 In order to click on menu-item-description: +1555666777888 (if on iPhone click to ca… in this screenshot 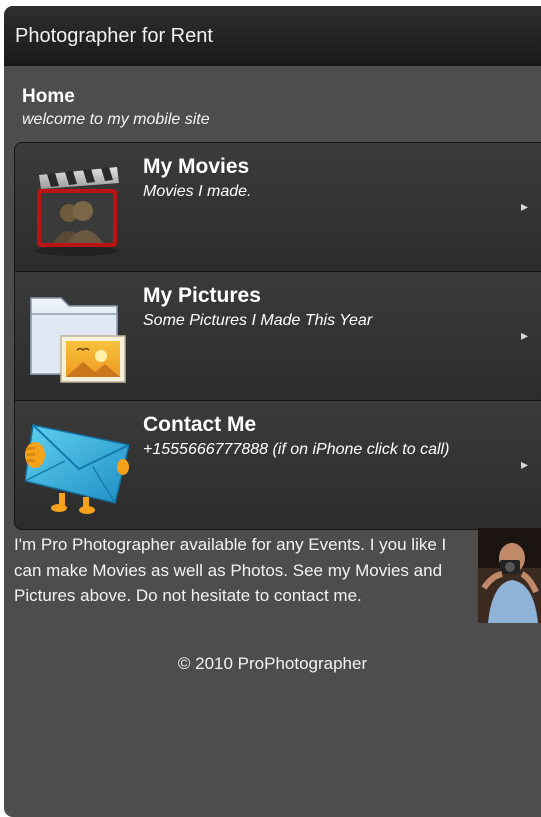, I will do `click(296, 450)`.